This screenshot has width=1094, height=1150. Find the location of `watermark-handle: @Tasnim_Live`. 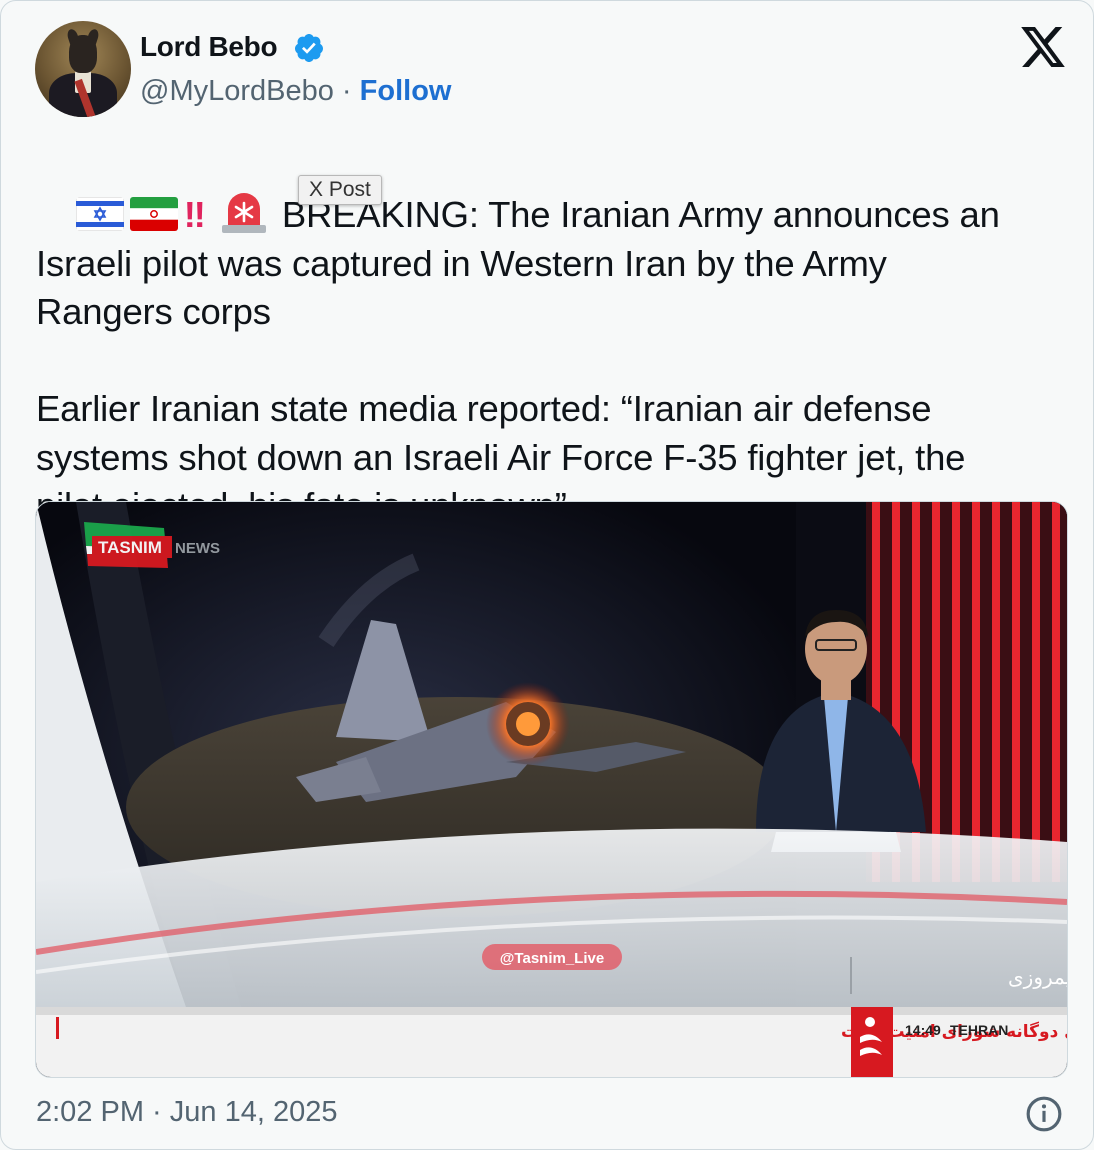

watermark-handle: @Tasnim_Live is located at coordinates (552, 958).